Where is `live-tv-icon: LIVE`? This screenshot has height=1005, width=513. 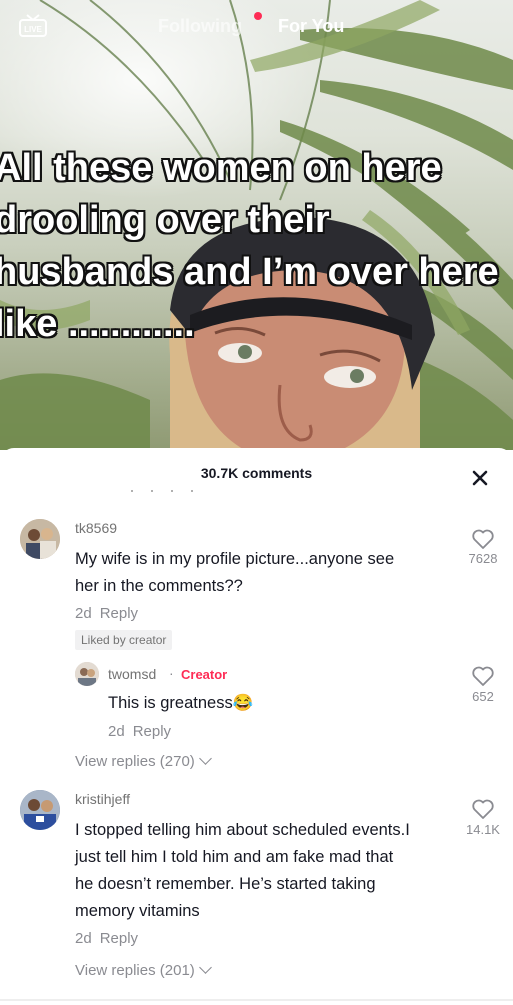
live-tv-icon: LIVE is located at coordinates (33, 26).